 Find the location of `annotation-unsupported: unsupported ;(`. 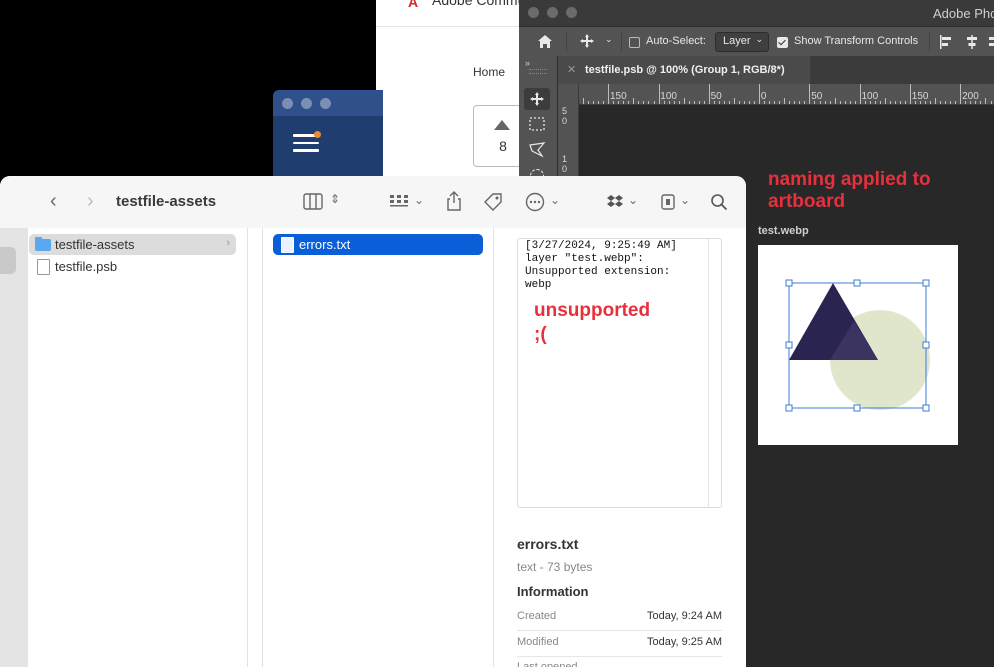

annotation-unsupported: unsupported ;( is located at coordinates (592, 322).